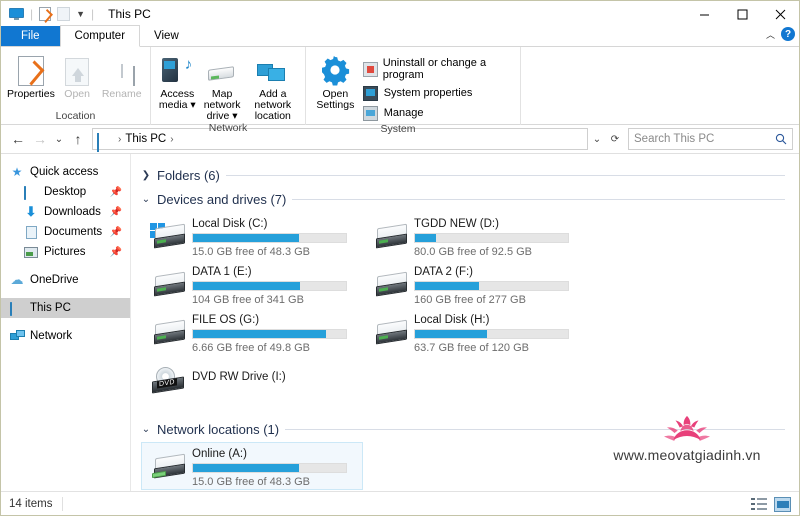 The width and height of the screenshot is (800, 516). What do you see at coordinates (166, 36) in the screenshot?
I see `tab-view: View` at bounding box center [166, 36].